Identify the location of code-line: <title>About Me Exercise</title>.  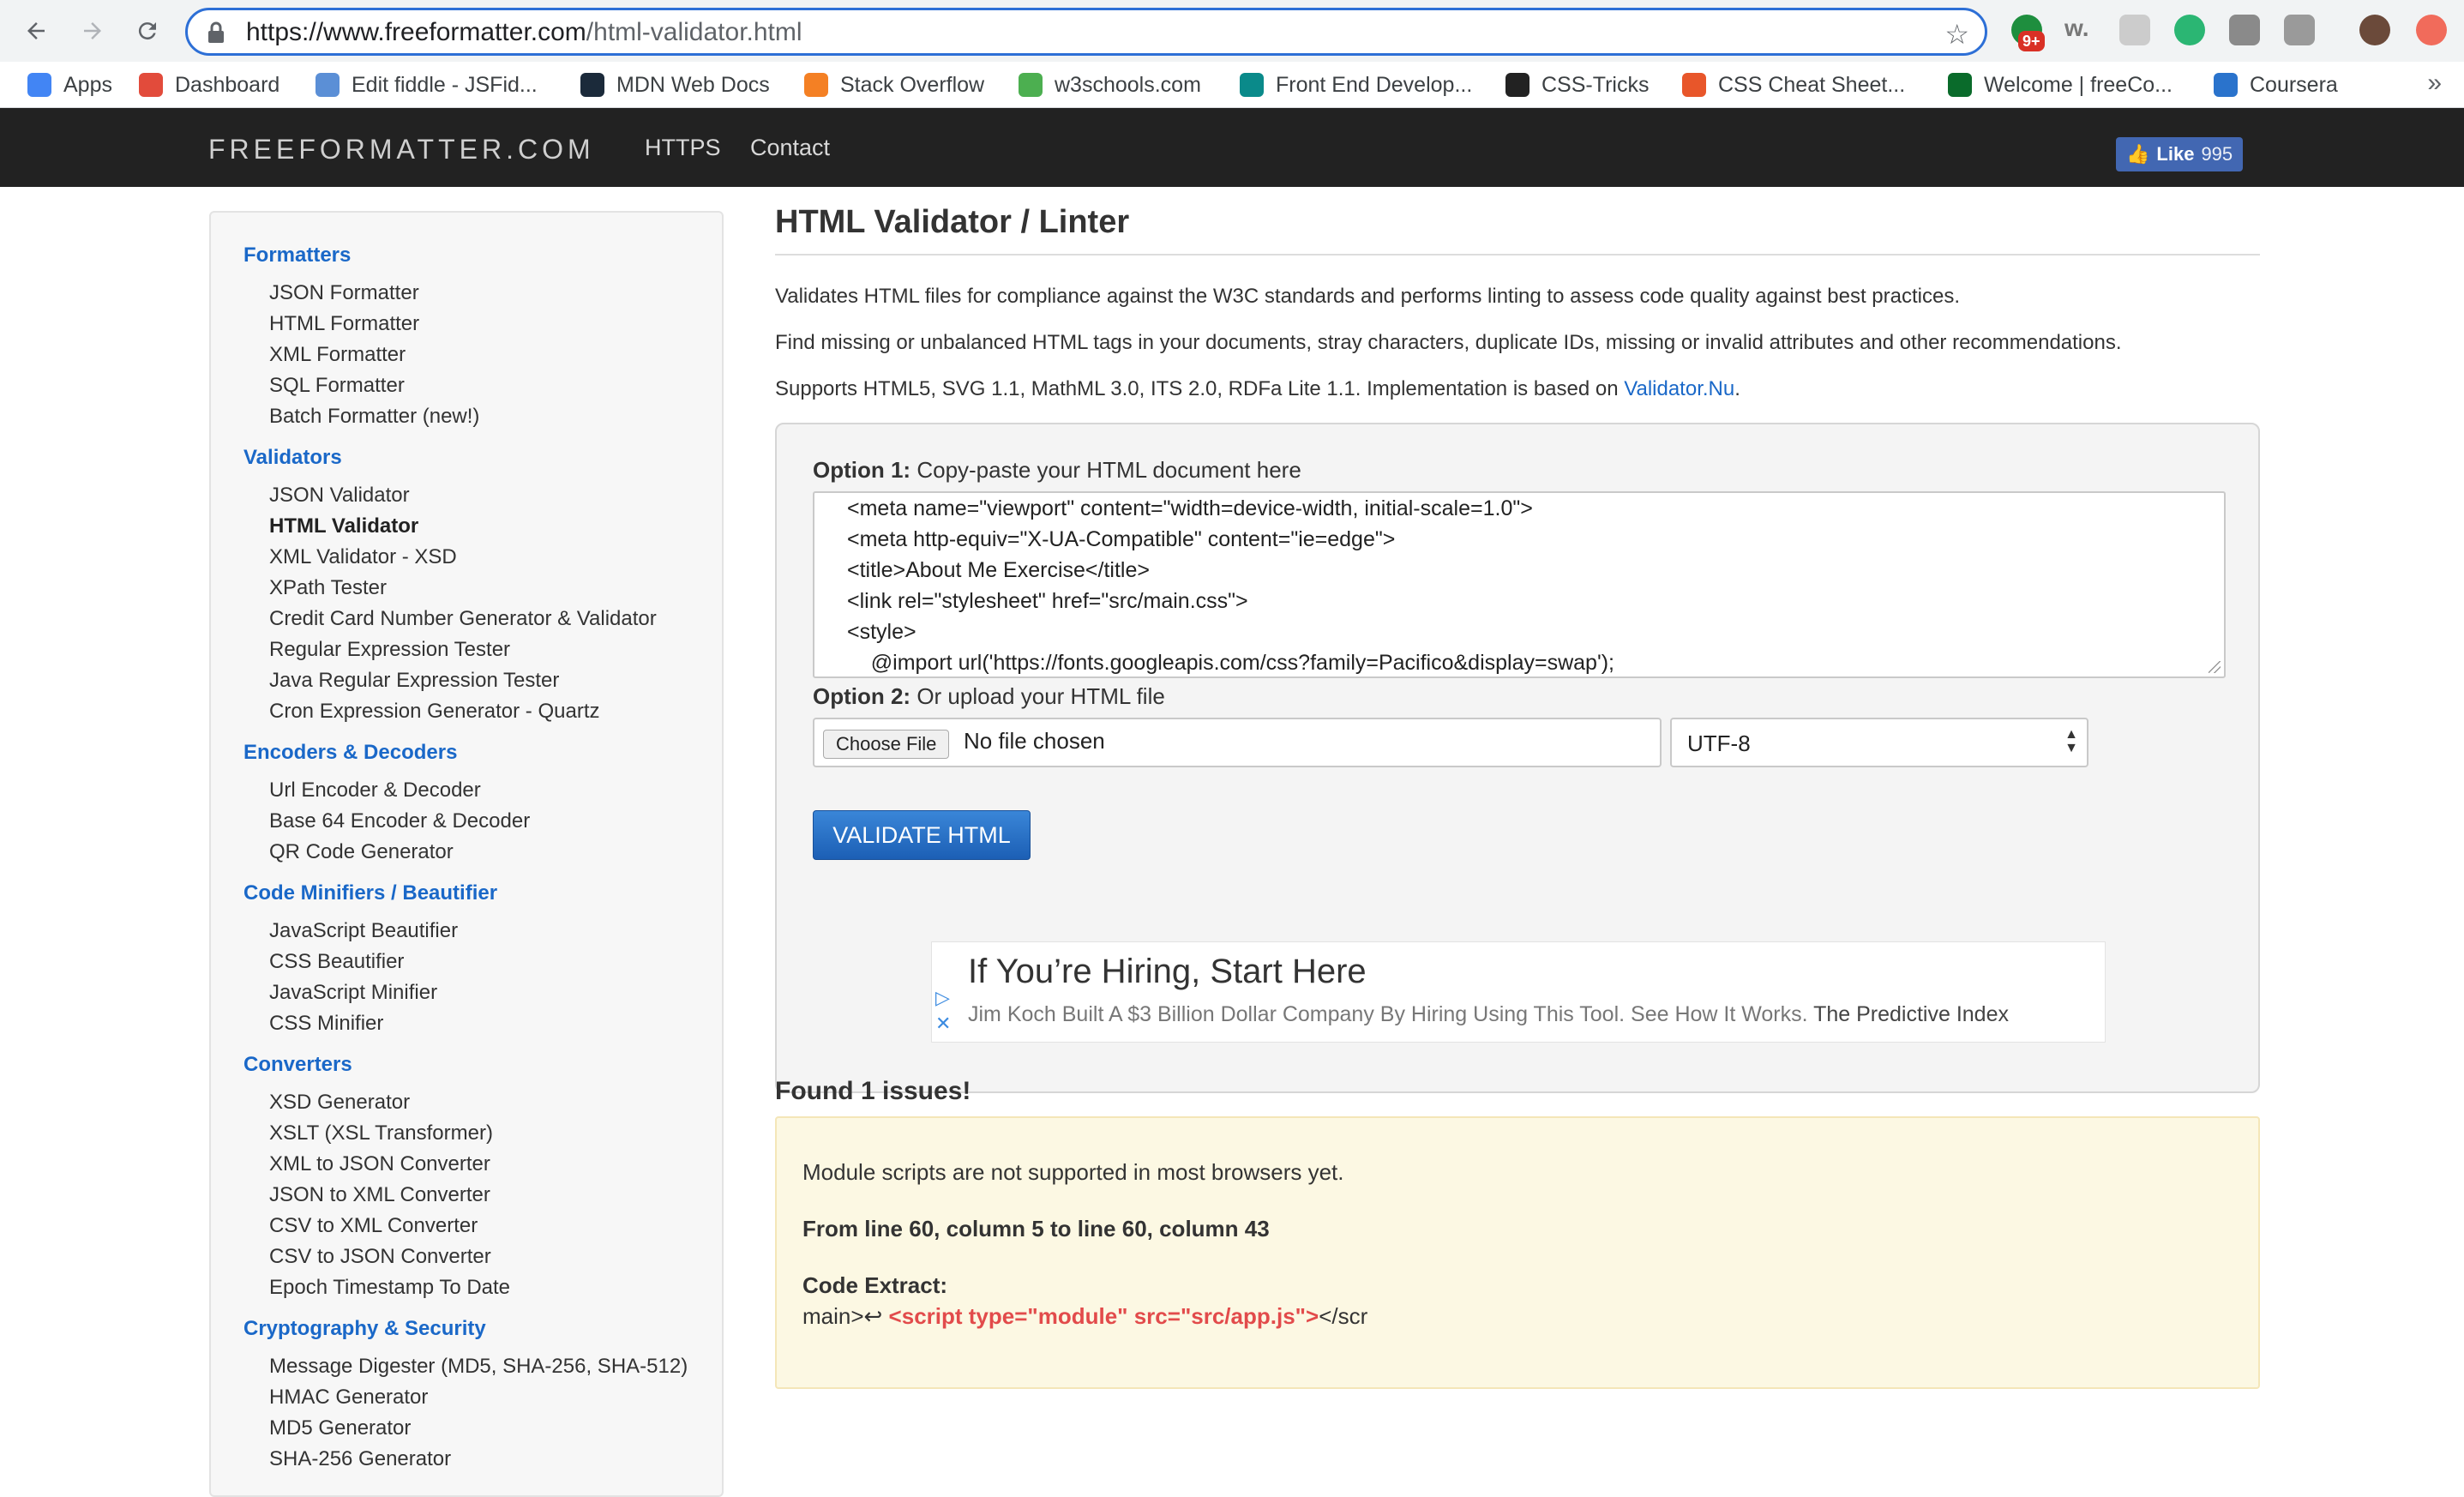
(998, 570).